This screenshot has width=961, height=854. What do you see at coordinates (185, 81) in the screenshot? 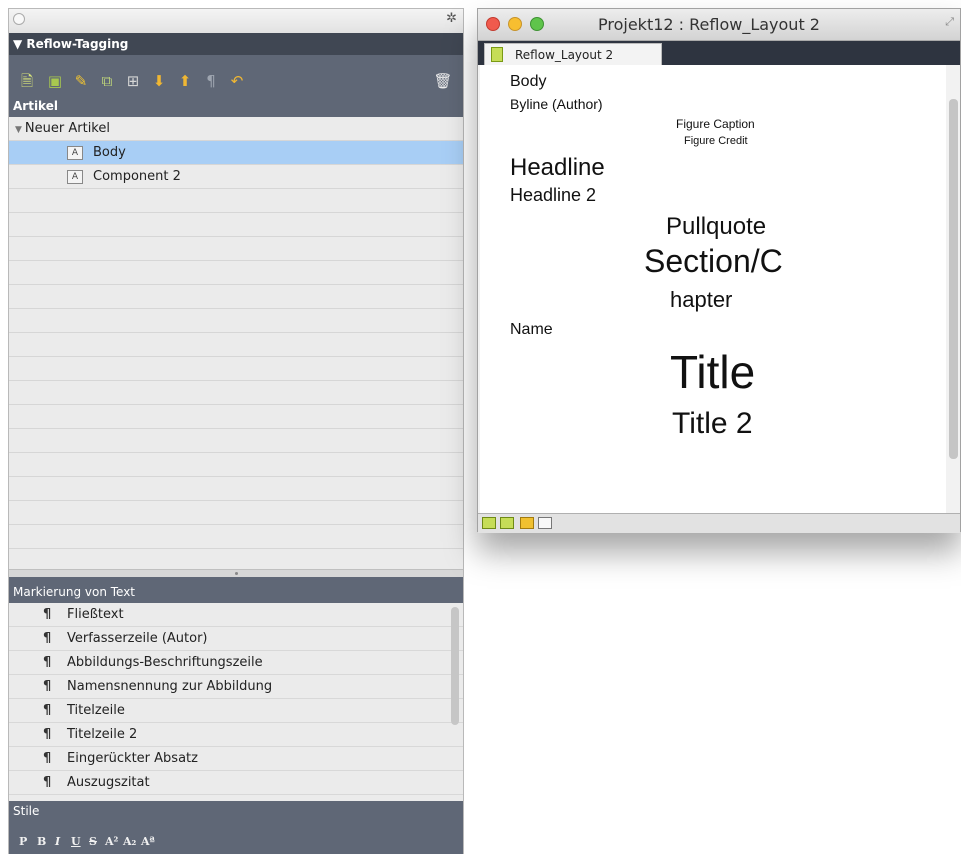
I see `move-up-icon: ⬆` at bounding box center [185, 81].